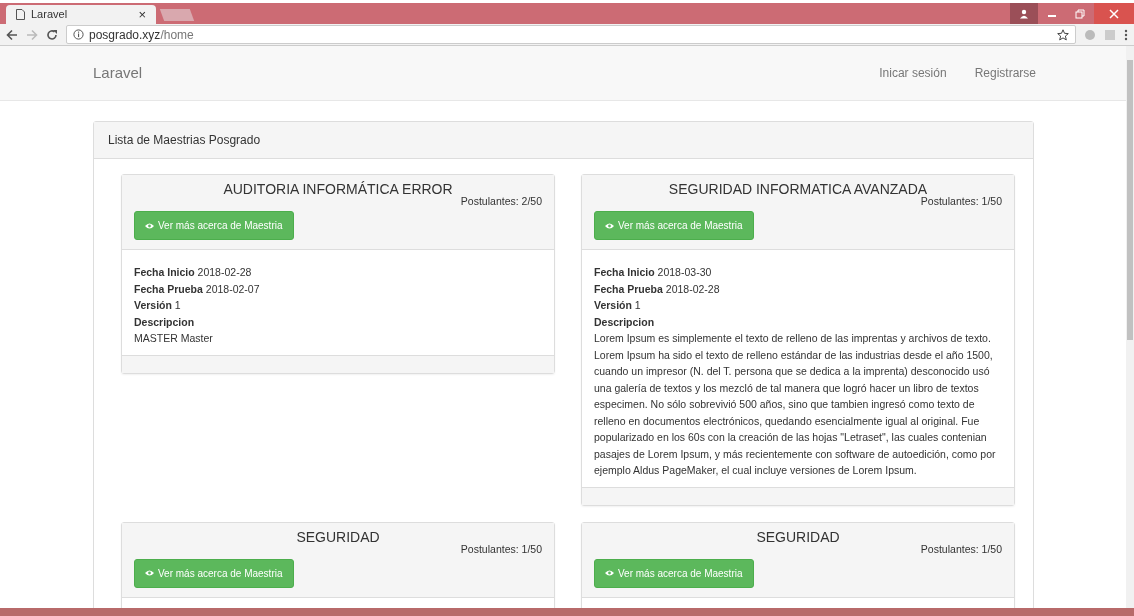 This screenshot has height=616, width=1134. I want to click on address-field: posgrado.xyz/home, so click(571, 34).